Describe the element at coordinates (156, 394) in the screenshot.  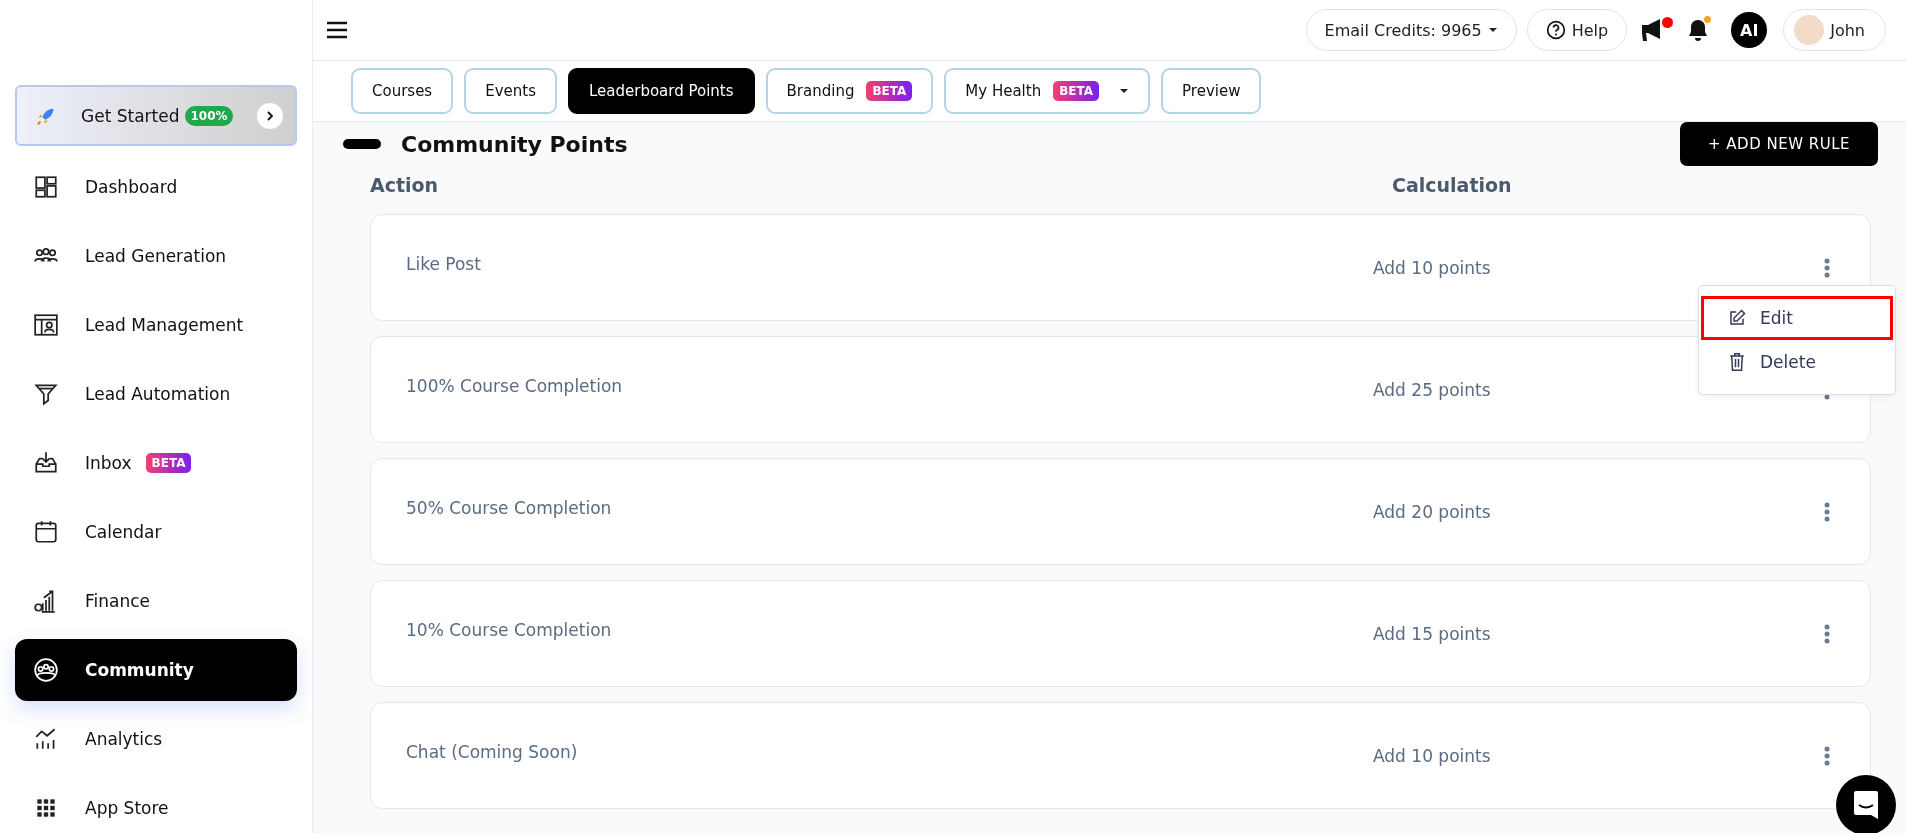
I see `sidebar-item: Lead Automation` at that location.